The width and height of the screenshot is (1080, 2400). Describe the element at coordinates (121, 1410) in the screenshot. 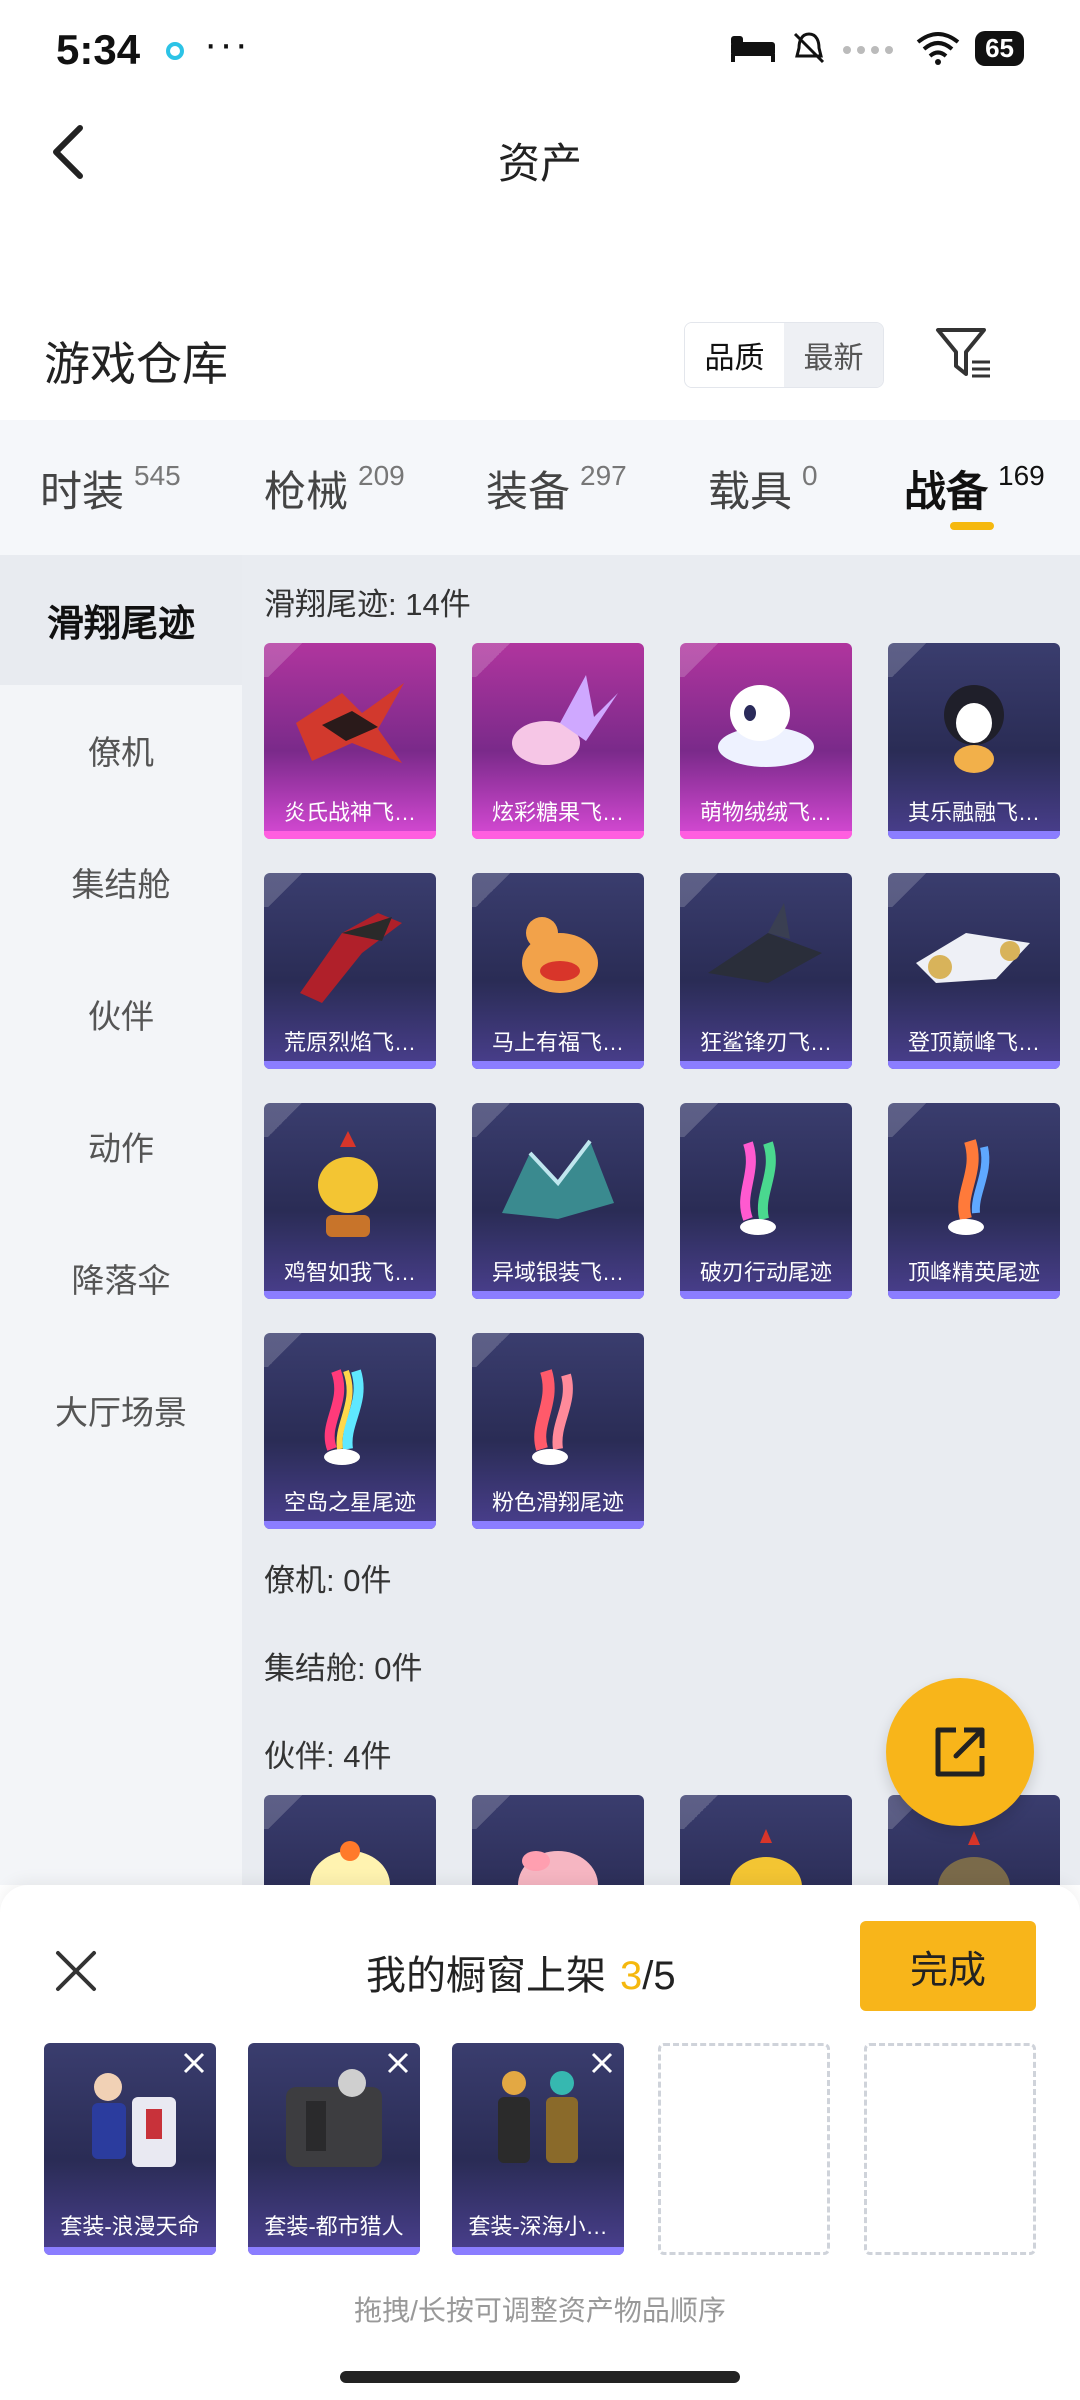

I see `sidebar-item-lobby-scene: 大厅场景` at that location.